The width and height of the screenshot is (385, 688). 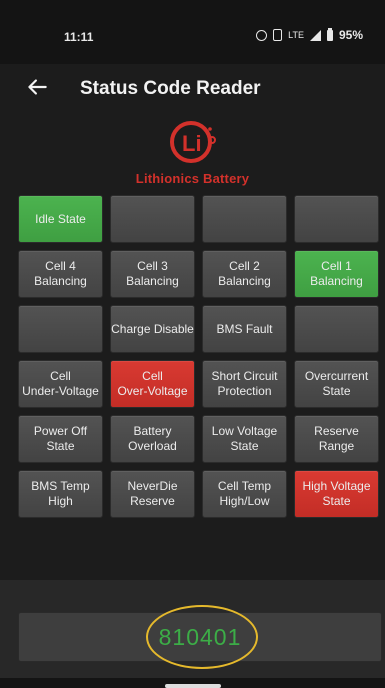 I want to click on vibrate-icon, so click(x=278, y=35).